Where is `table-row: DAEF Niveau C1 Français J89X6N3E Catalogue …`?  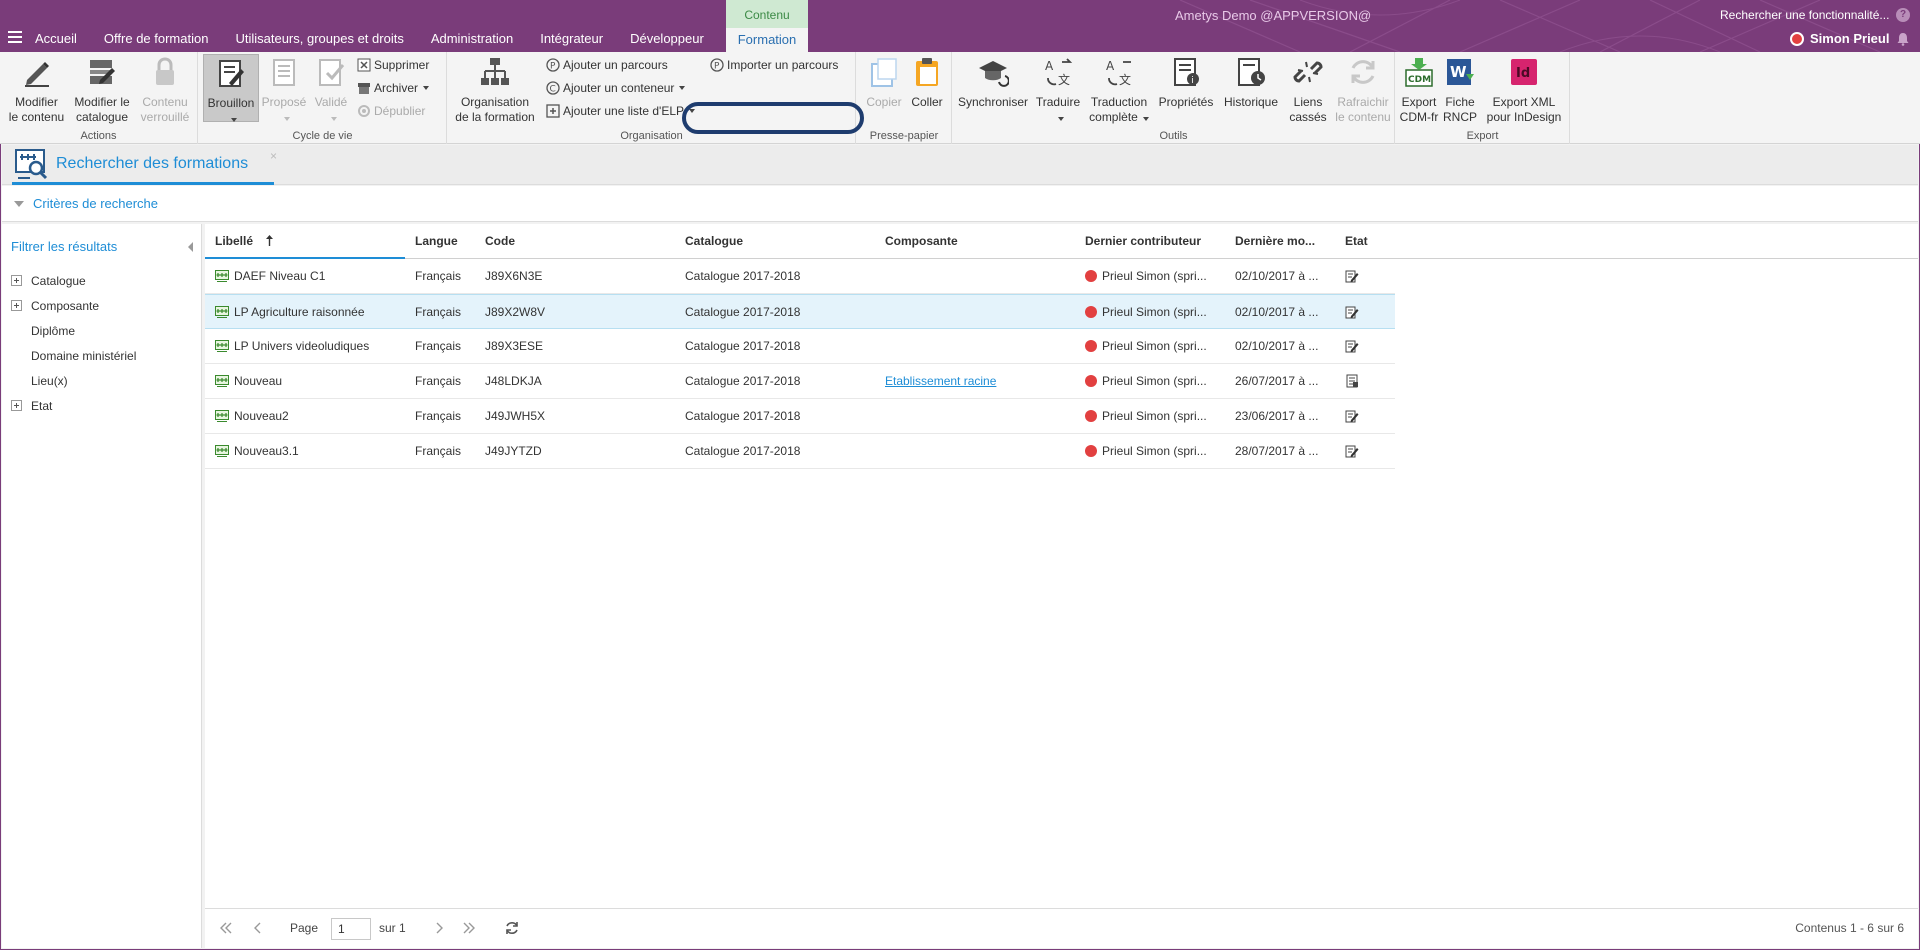
table-row: DAEF Niveau C1 Français J89X6N3E Catalogue … is located at coordinates (800, 276).